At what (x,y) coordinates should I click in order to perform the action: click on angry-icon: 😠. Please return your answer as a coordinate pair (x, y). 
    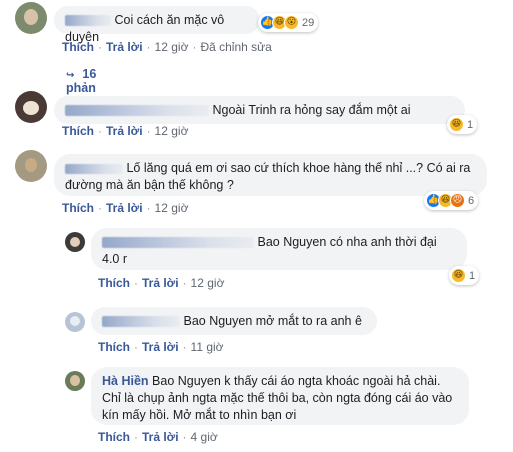
    Looking at the image, I should click on (457, 200).